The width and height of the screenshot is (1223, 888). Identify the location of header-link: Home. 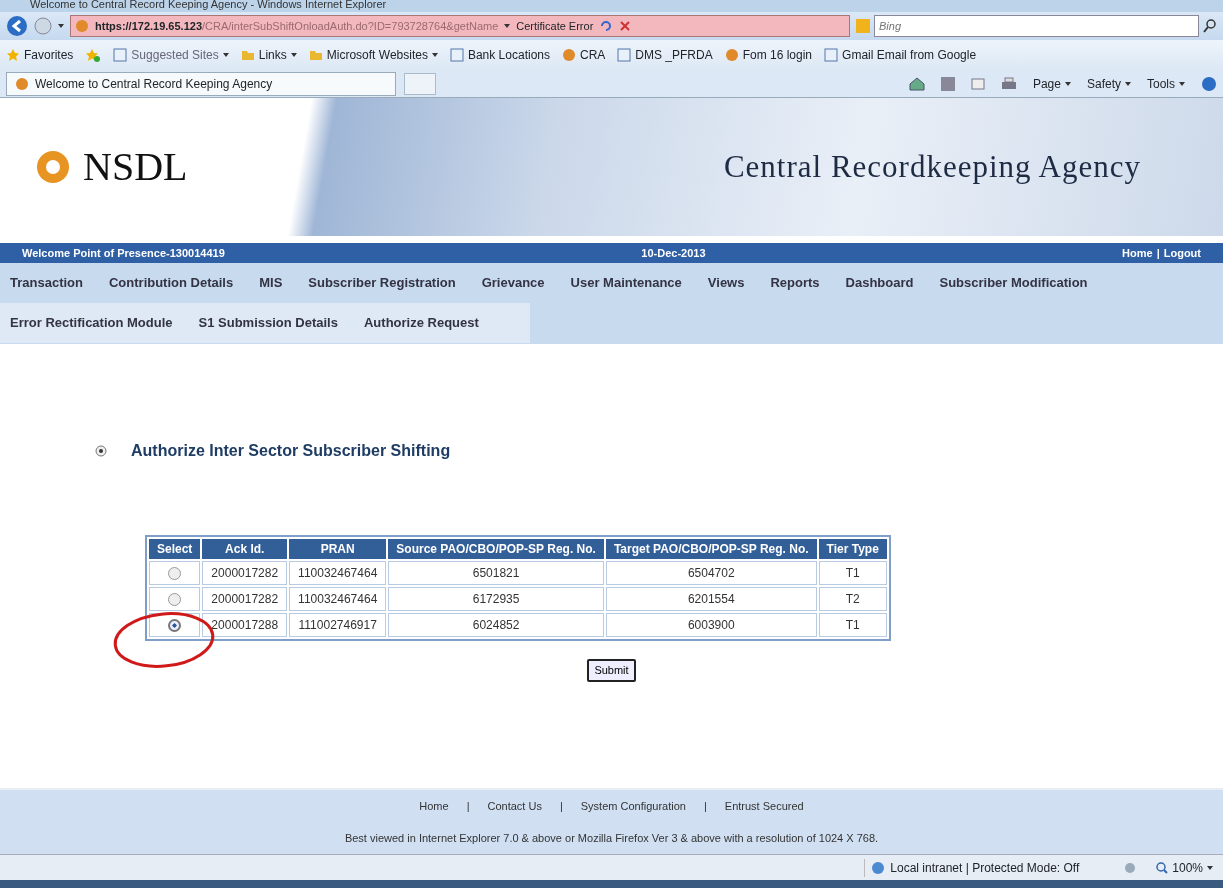
(1137, 253).